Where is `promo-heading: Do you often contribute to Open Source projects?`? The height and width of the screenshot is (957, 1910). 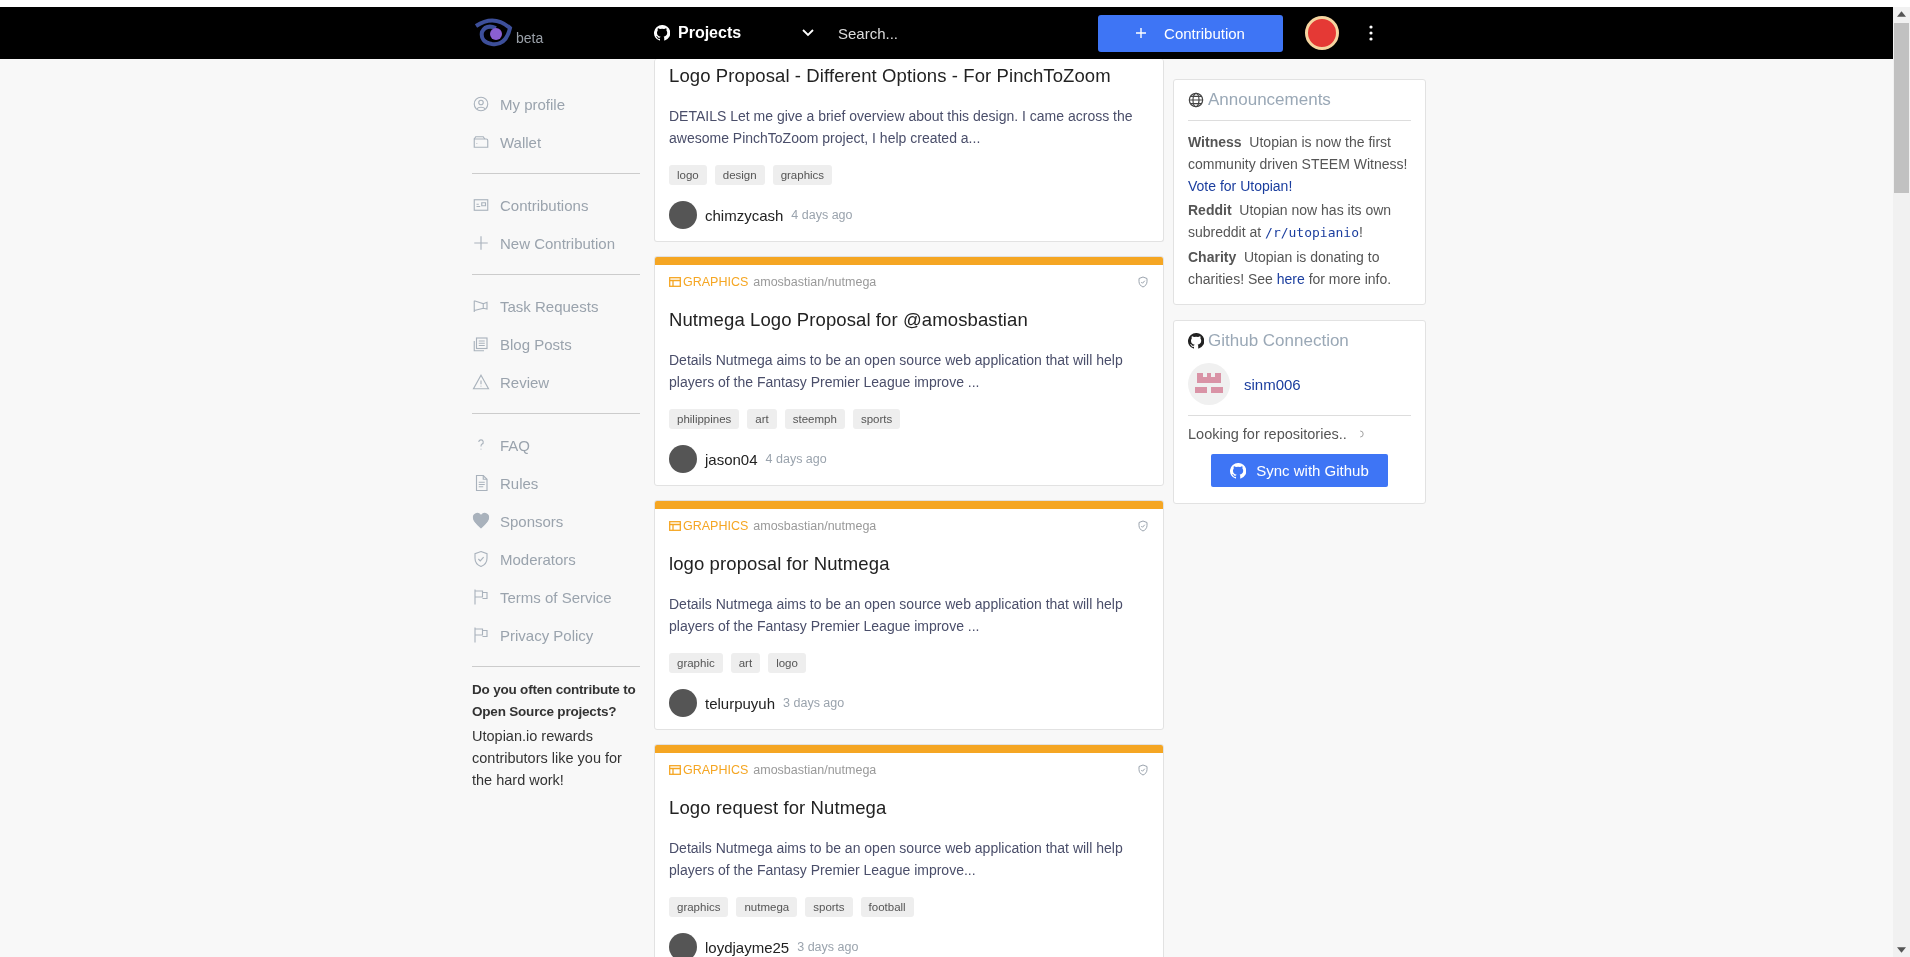
promo-heading: Do you often contribute to Open Source projects? is located at coordinates (554, 701).